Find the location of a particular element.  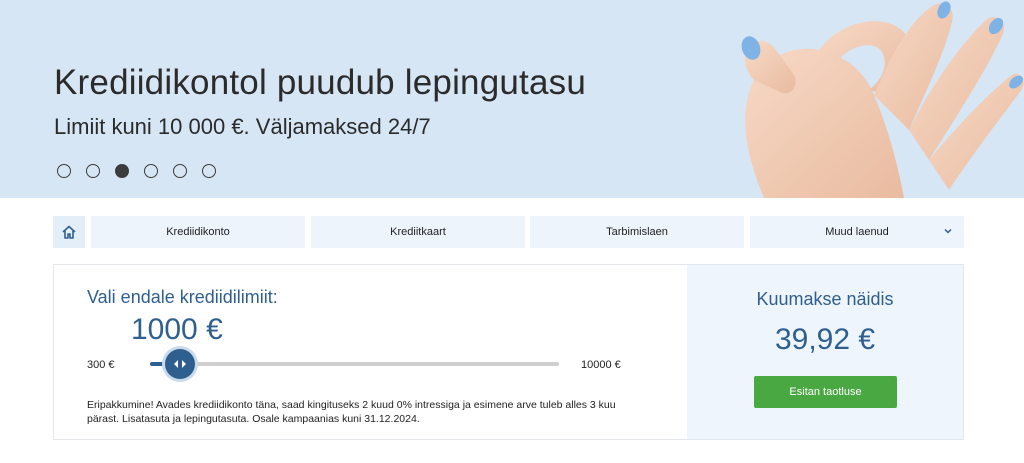

nav-item-label: Krediitkaart is located at coordinates (418, 232).